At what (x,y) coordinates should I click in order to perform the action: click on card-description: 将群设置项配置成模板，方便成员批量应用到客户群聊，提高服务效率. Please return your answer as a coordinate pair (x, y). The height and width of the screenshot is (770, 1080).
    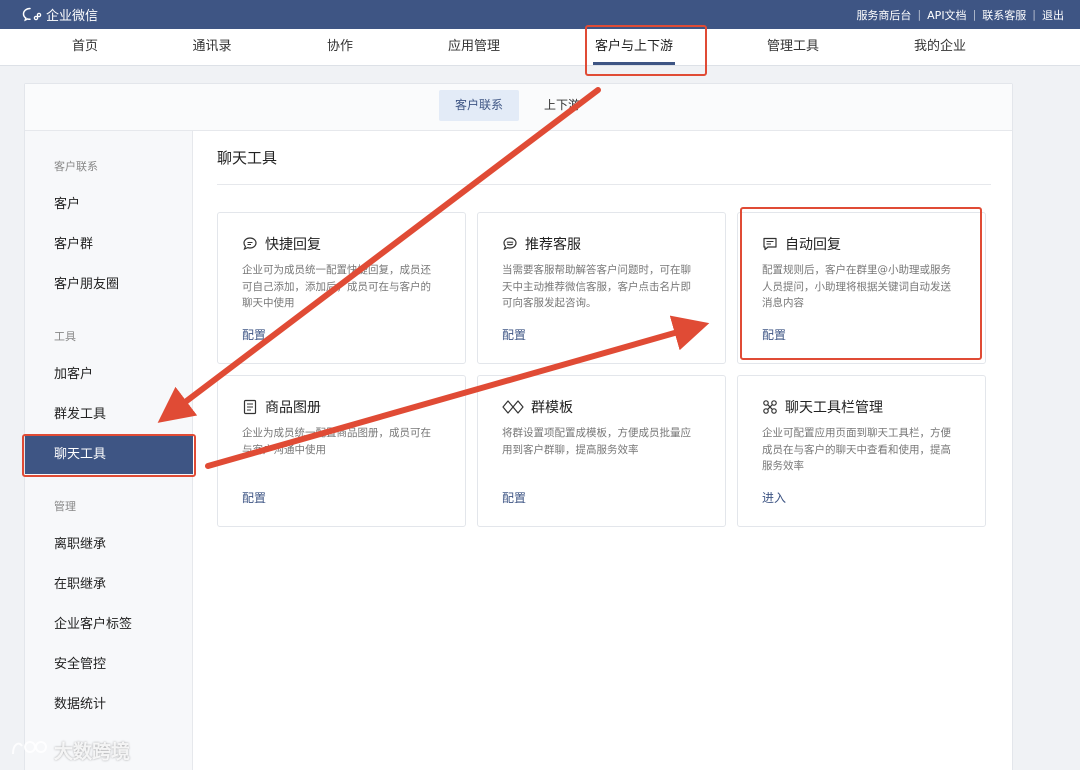
    Looking at the image, I should click on (596, 441).